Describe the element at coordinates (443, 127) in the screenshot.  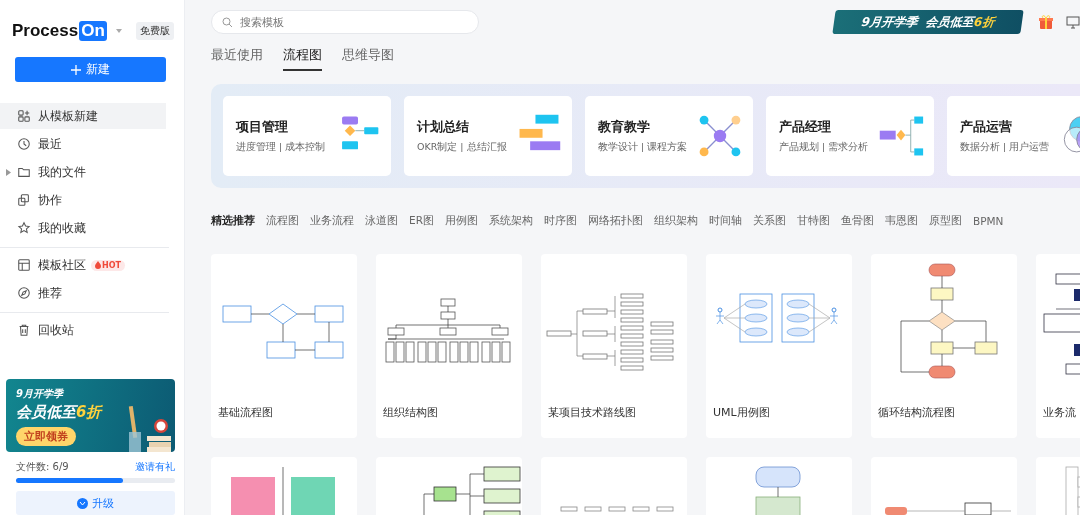
I see `category-title: 计划总结` at that location.